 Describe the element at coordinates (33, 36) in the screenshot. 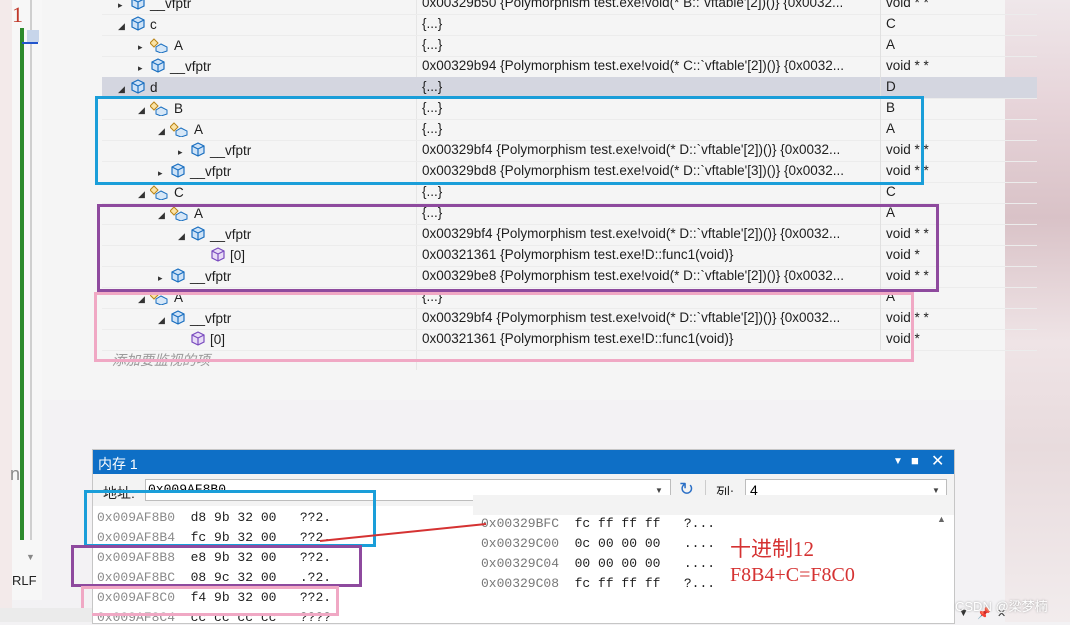

I see `breakpoint-highlight` at that location.